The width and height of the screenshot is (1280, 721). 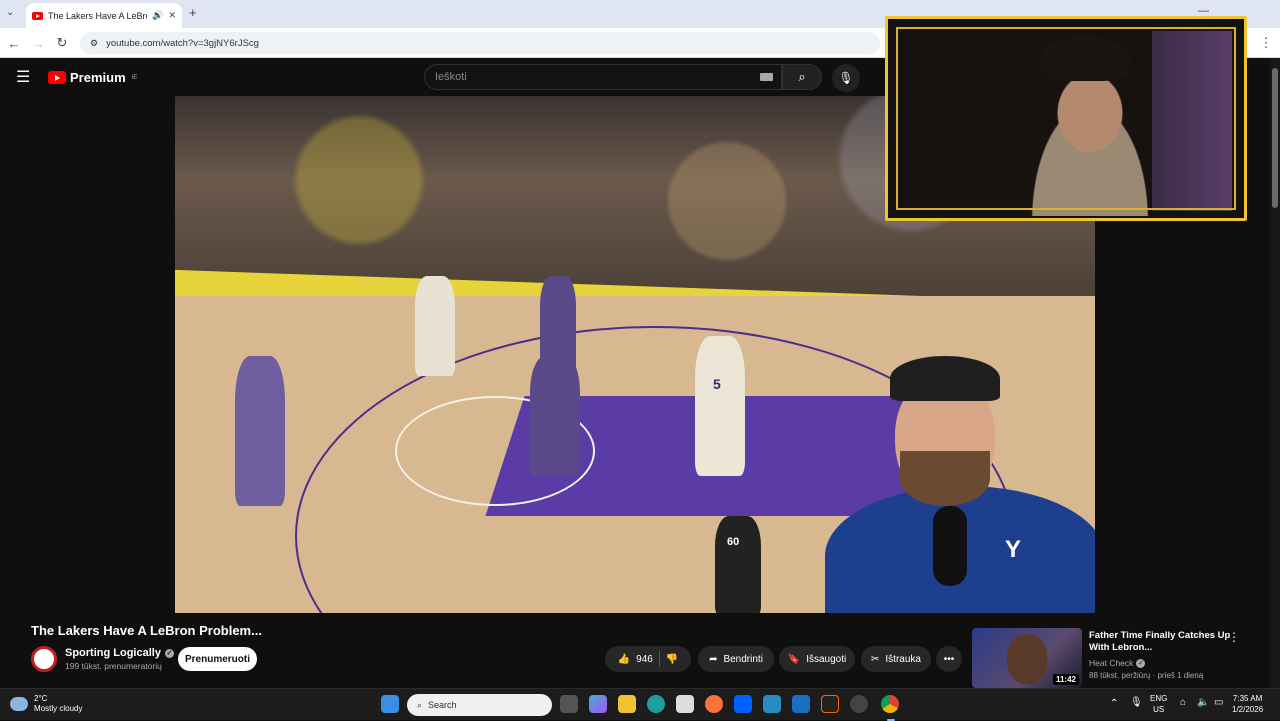 I want to click on webcam-overlay, so click(x=1066, y=118).